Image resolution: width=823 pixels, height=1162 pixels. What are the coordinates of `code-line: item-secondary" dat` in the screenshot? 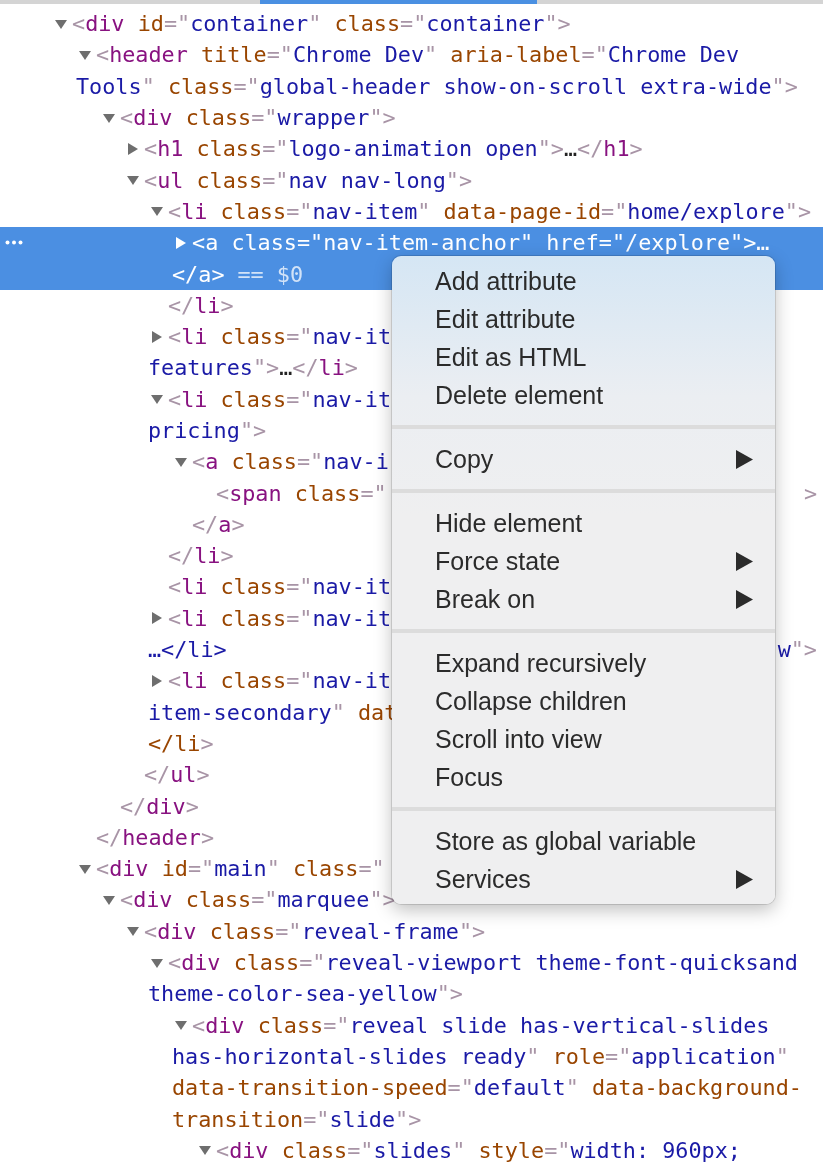 It's located at (273, 712).